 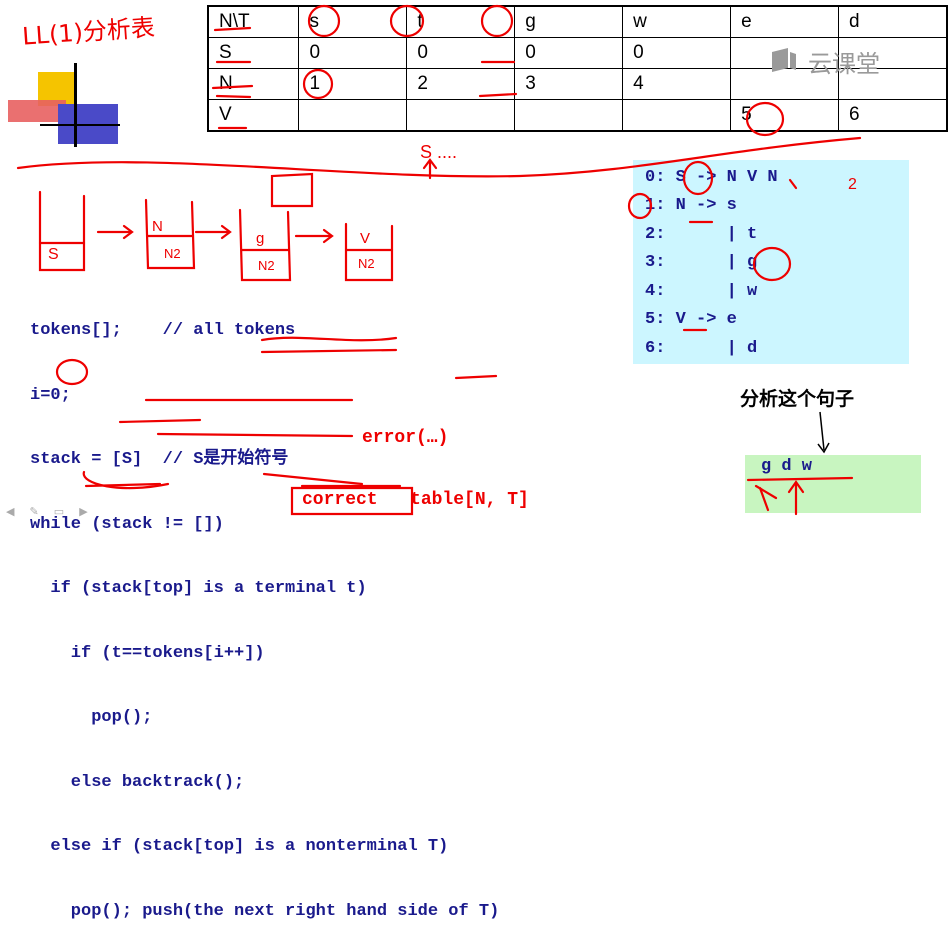 What do you see at coordinates (784, 60) in the screenshot?
I see `logo-icon` at bounding box center [784, 60].